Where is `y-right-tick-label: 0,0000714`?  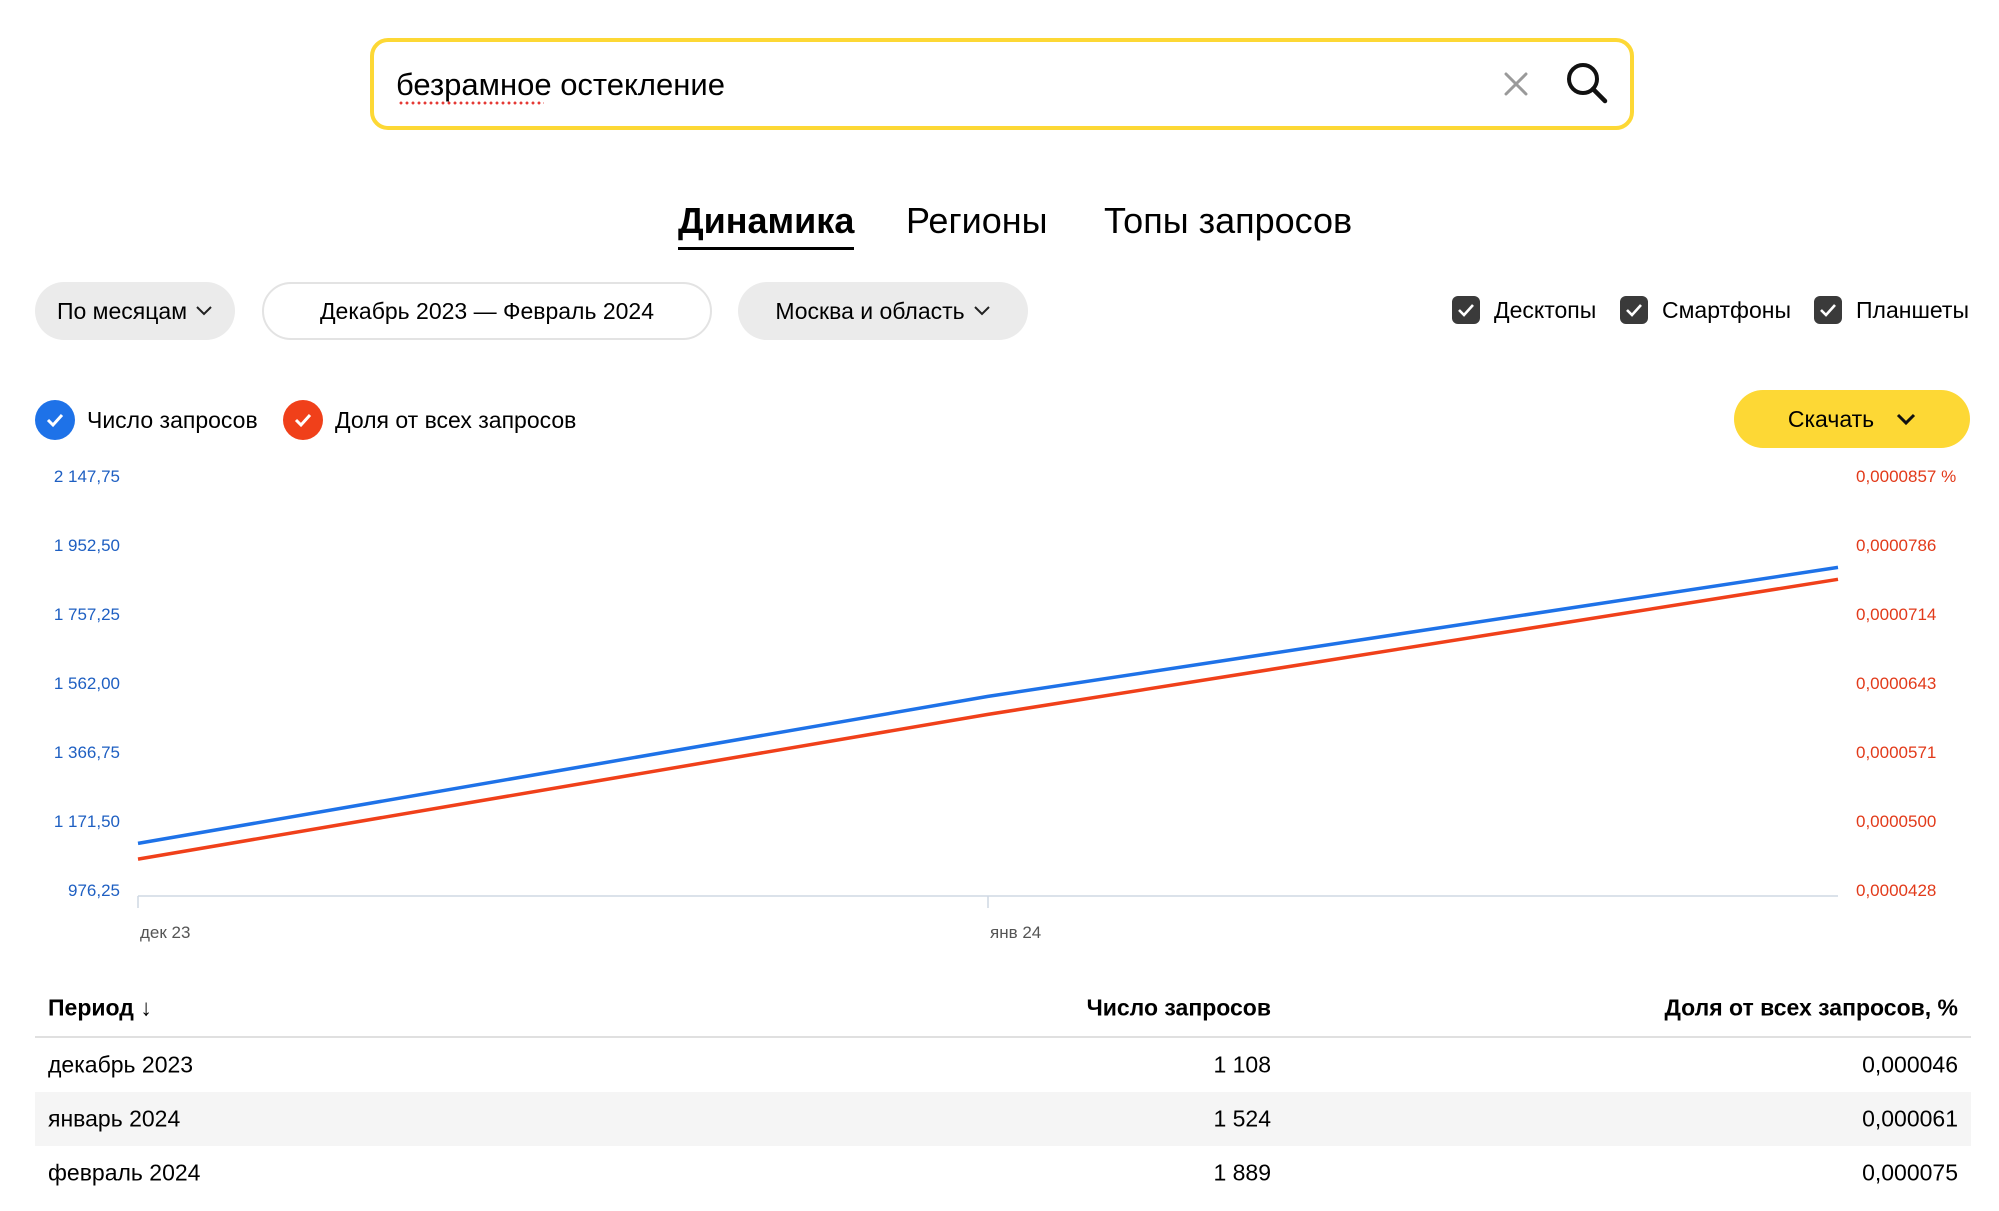
y-right-tick-label: 0,0000714 is located at coordinates (1896, 614).